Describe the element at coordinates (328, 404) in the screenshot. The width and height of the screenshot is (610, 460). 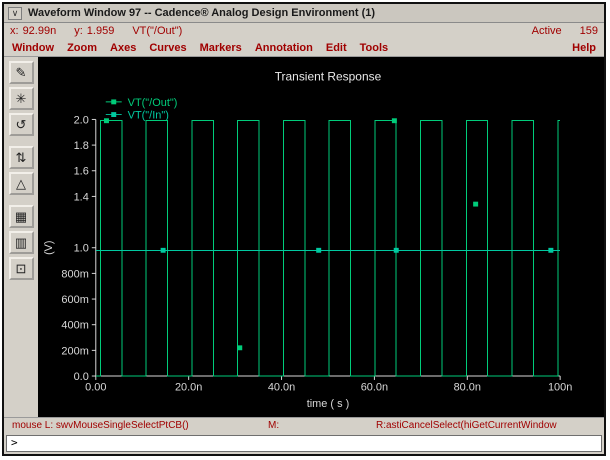
I see `x-axis-label: time ( s )` at that location.